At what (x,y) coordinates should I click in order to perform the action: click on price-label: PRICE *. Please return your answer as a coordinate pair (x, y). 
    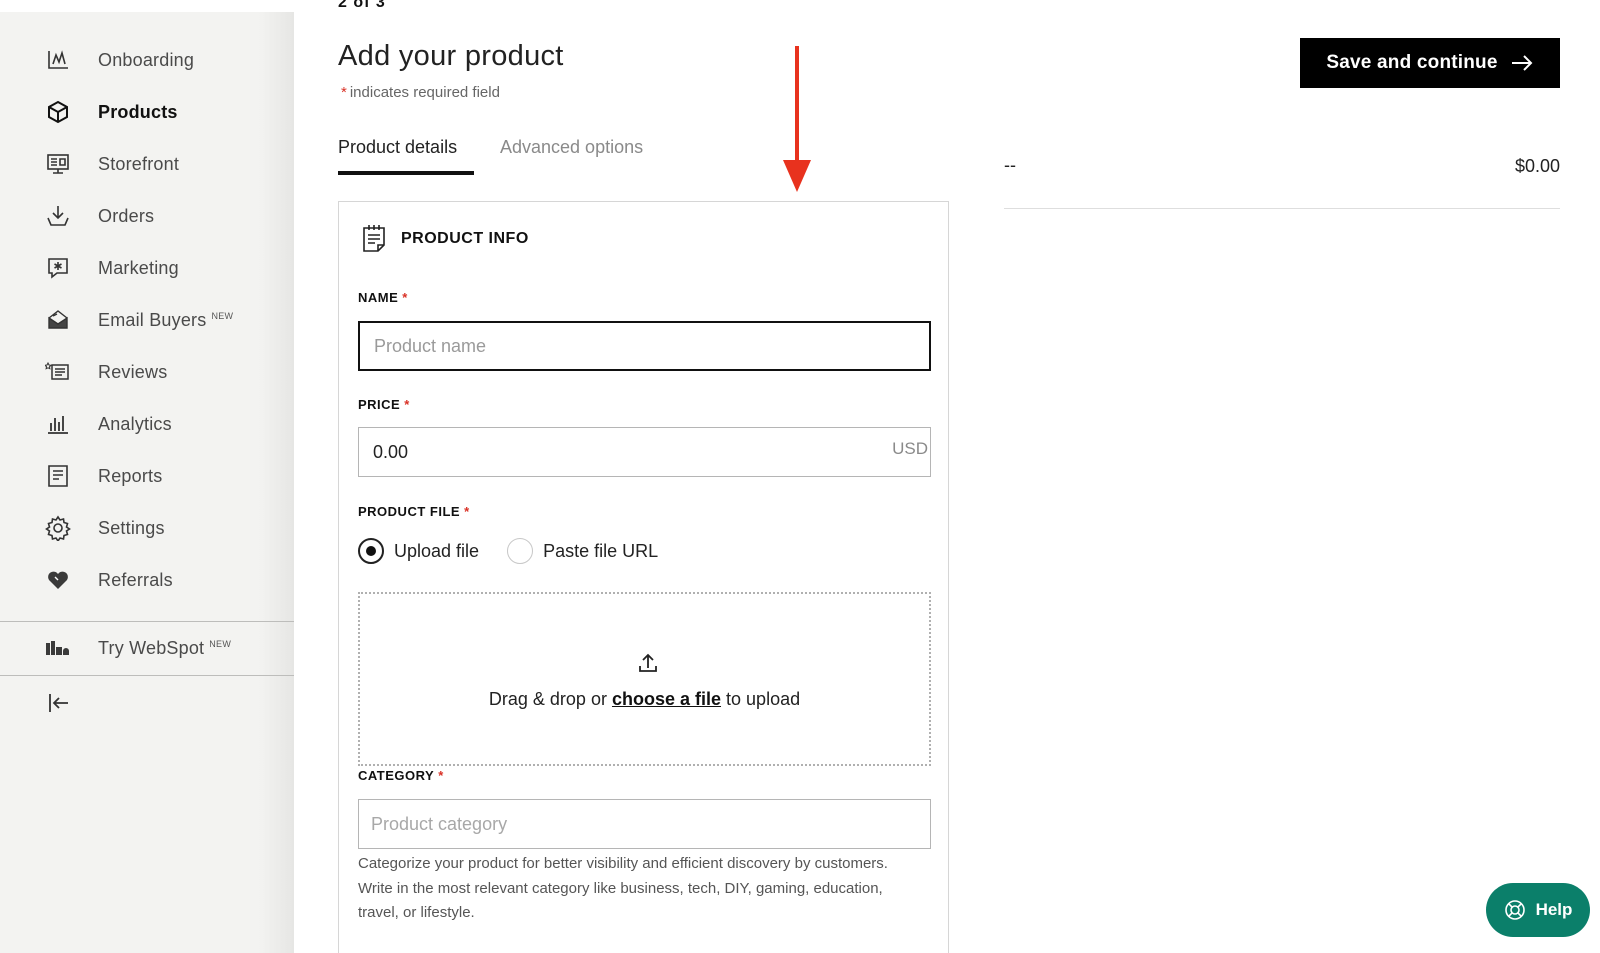
    Looking at the image, I should click on (384, 404).